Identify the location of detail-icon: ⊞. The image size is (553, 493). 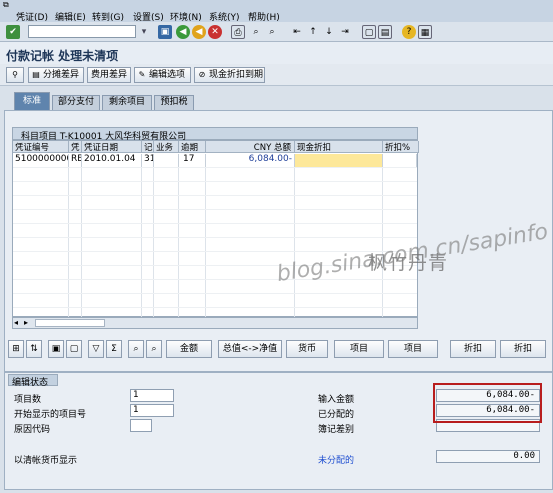
(16, 349).